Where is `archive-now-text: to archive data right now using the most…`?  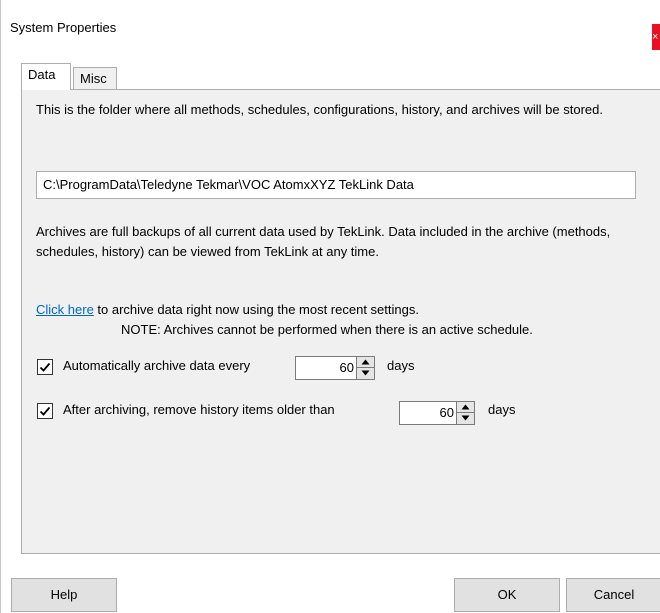
archive-now-text: to archive data right now using the most… is located at coordinates (256, 309).